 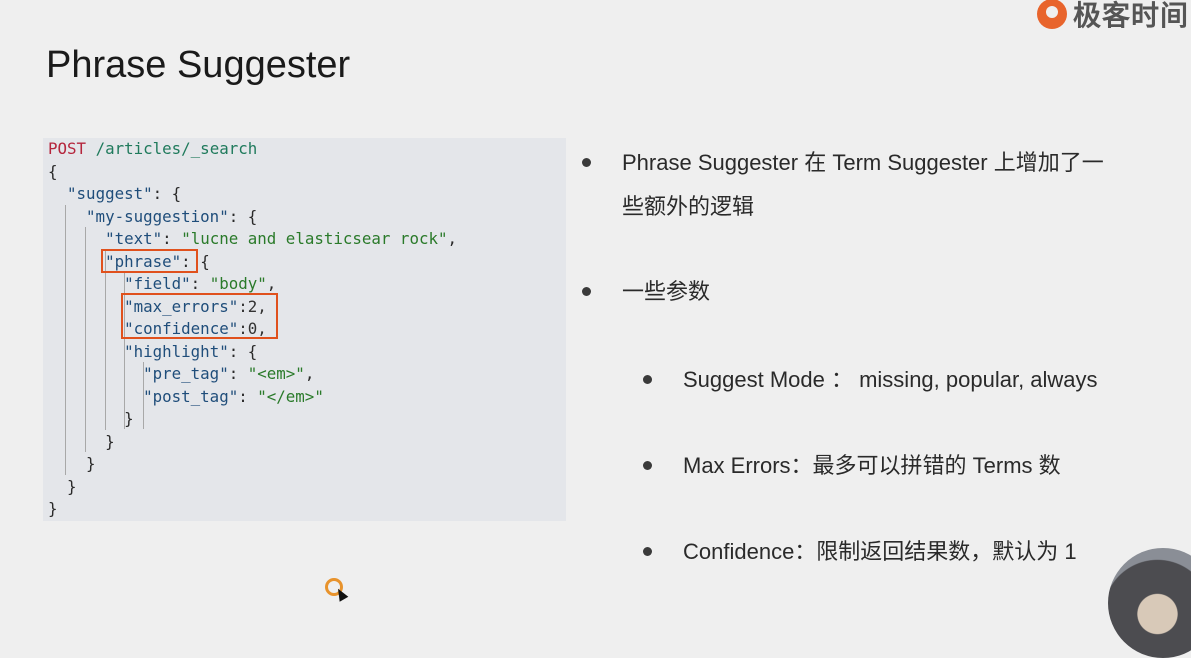 I want to click on code-line-15: }, so click(x=91, y=463).